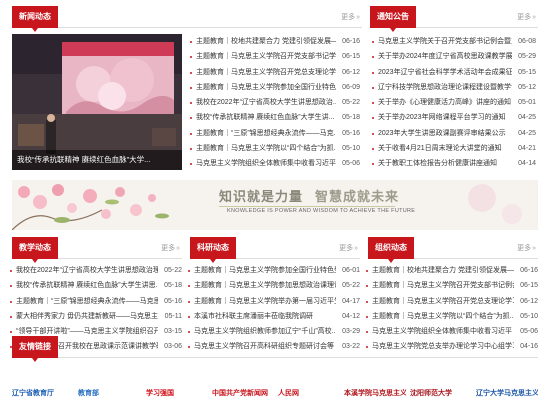 Image resolution: width=550 pixels, height=412 pixels. What do you see at coordinates (351, 316) in the screenshot?
I see `research-item-date: 04-12` at bounding box center [351, 316].